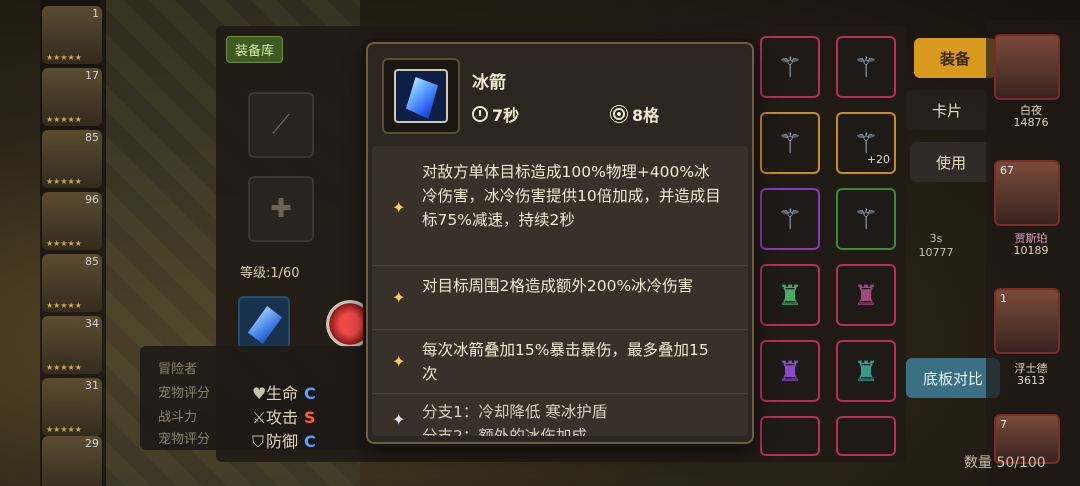 The image size is (1080, 486). What do you see at coordinates (92, 443) in the screenshot?
I see `slot-level: 29` at bounding box center [92, 443].